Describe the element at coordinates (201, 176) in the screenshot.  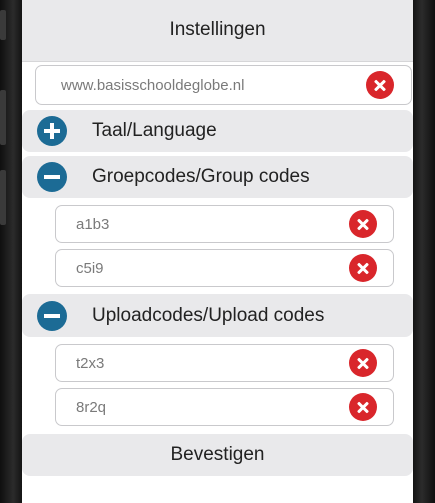
I see `section-group-codes-label: Groepcodes/Group codes` at that location.